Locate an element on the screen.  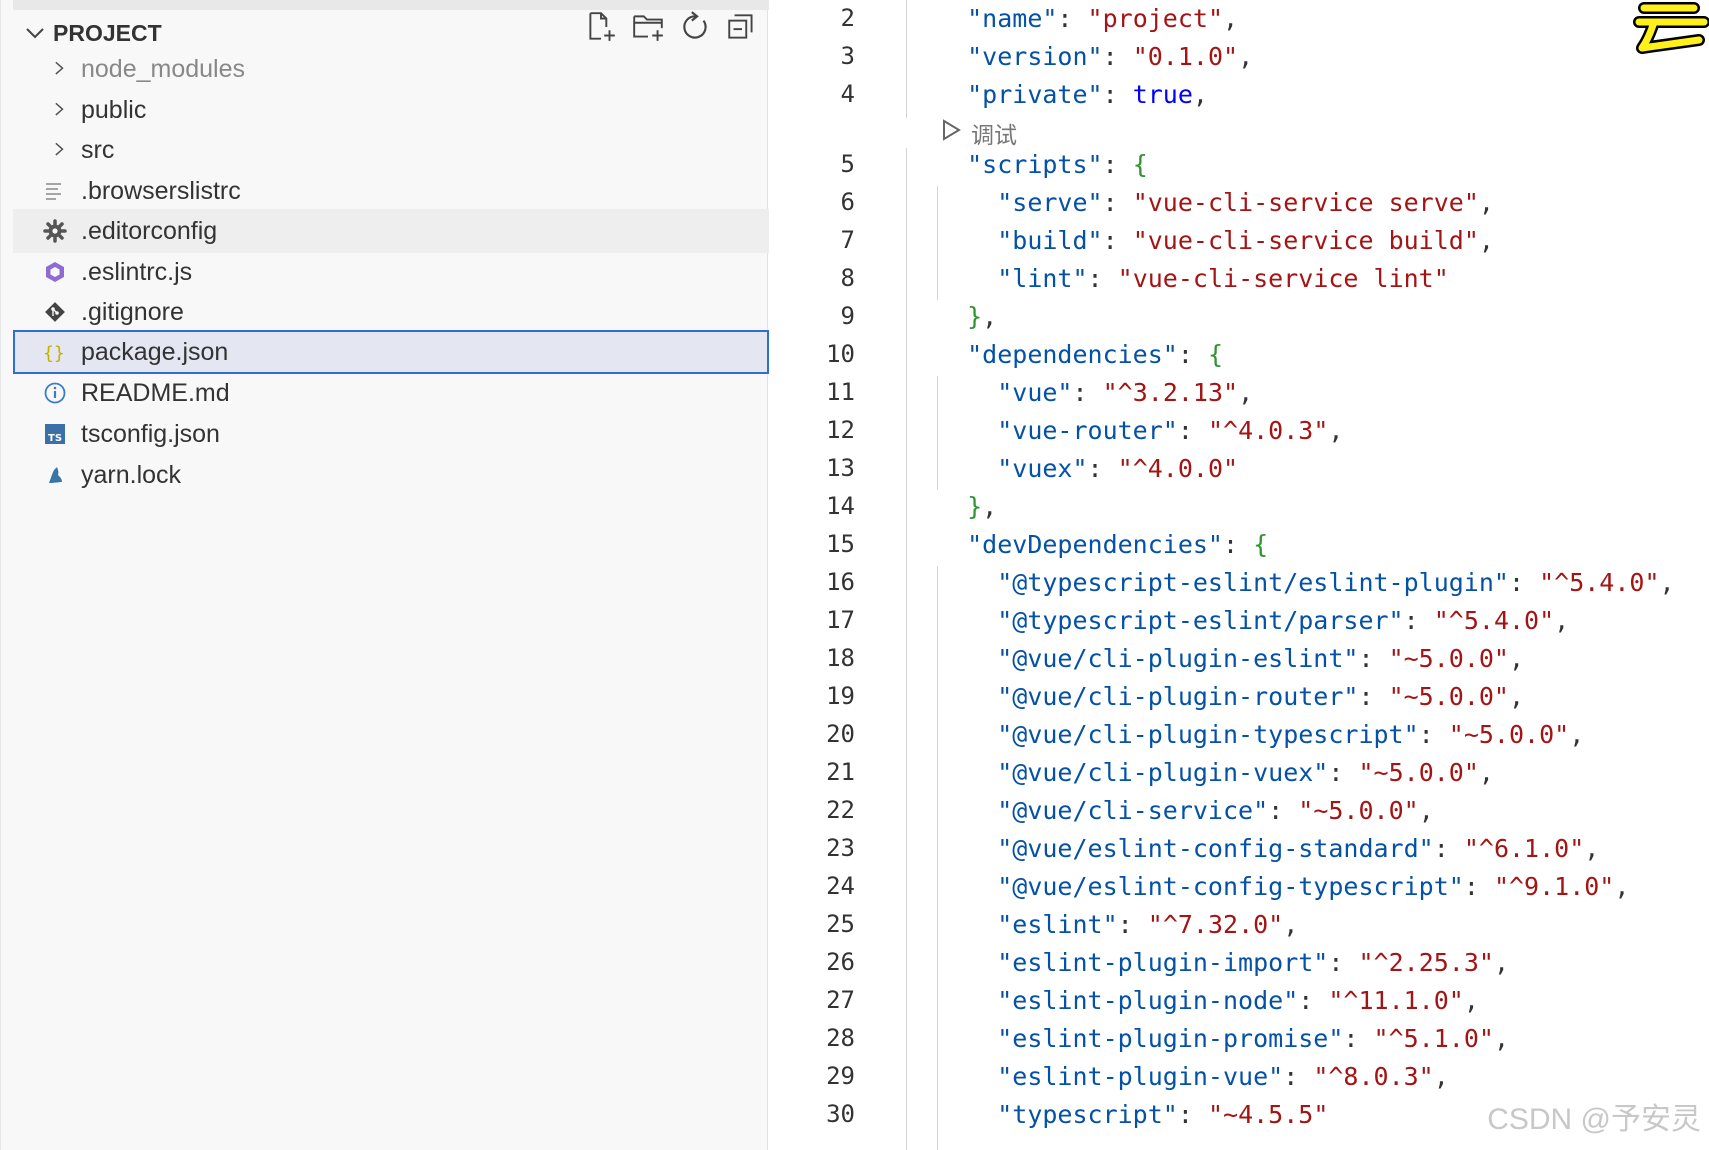
file-item-yarn-lock: yarn.lock is located at coordinates (391, 475).